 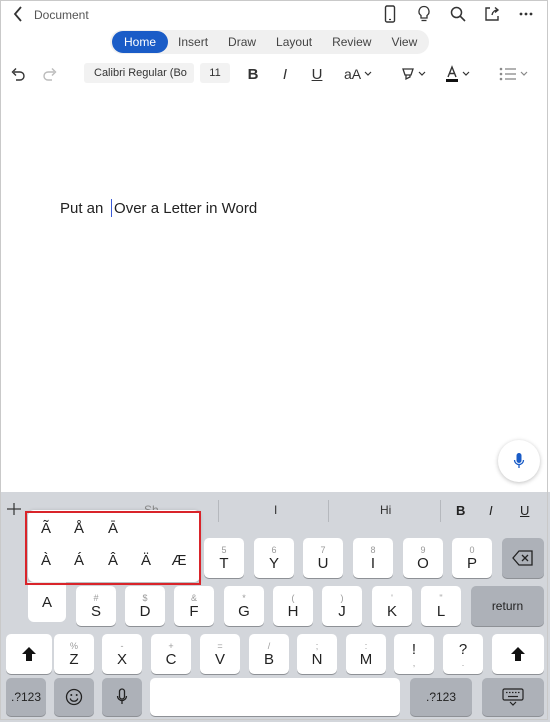 What do you see at coordinates (242, 42) in the screenshot?
I see `tab-draw: Draw` at bounding box center [242, 42].